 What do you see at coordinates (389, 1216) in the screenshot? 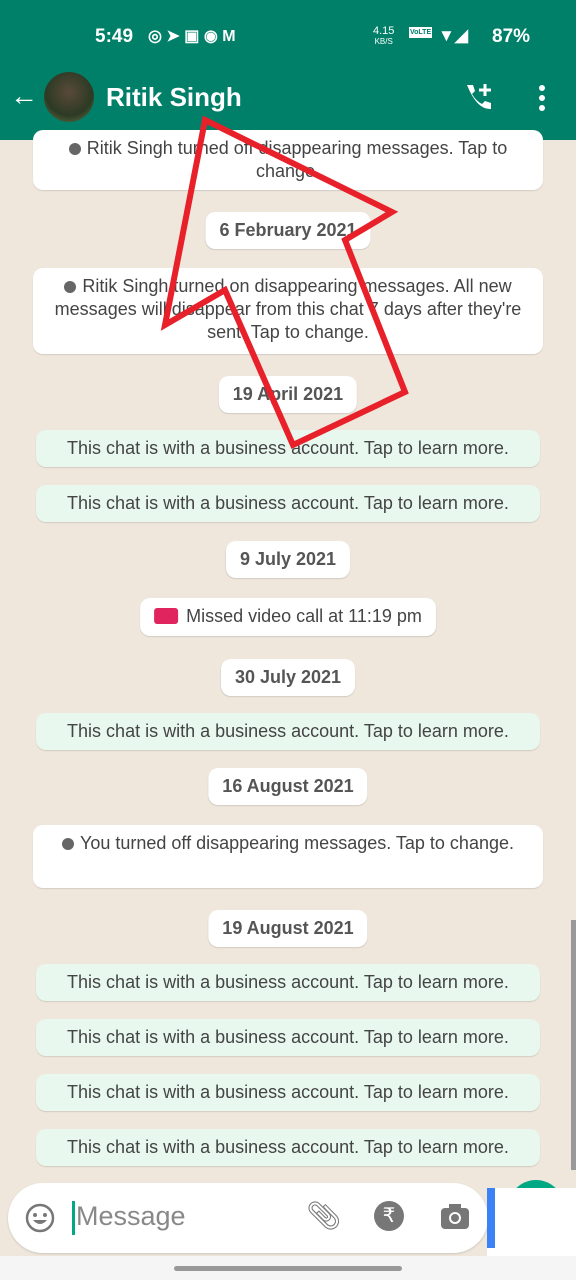
I see `payment-icon: ₹` at bounding box center [389, 1216].